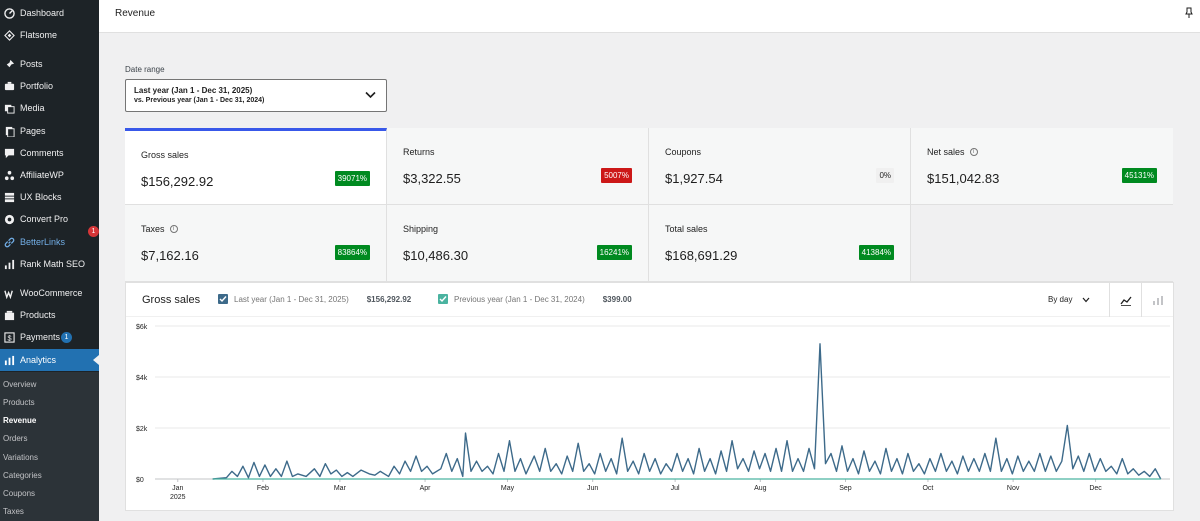 This screenshot has width=1200, height=521. I want to click on line-chart-icon, so click(1126, 301).